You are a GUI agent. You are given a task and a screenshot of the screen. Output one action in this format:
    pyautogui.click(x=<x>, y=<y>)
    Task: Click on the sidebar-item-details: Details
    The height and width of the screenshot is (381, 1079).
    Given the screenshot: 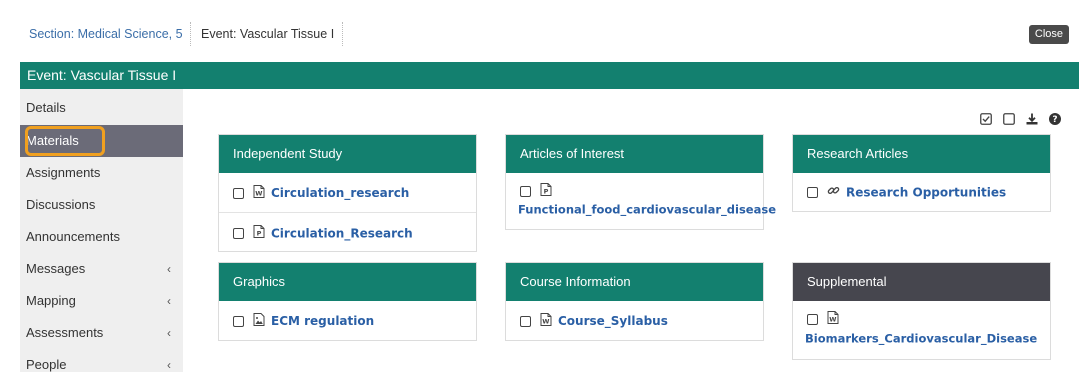 What is the action you would take?
    pyautogui.click(x=101, y=108)
    